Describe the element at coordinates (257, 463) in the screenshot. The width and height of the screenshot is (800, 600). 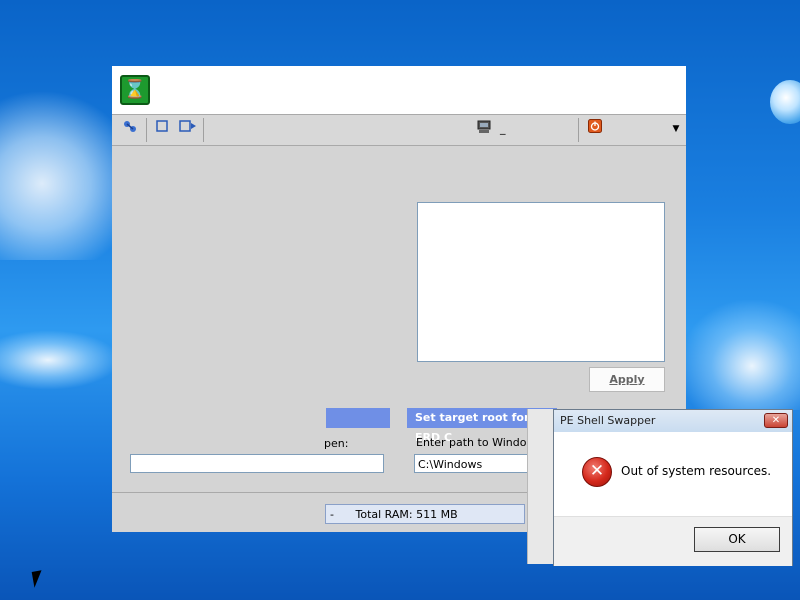
I see `left-group-input` at that location.